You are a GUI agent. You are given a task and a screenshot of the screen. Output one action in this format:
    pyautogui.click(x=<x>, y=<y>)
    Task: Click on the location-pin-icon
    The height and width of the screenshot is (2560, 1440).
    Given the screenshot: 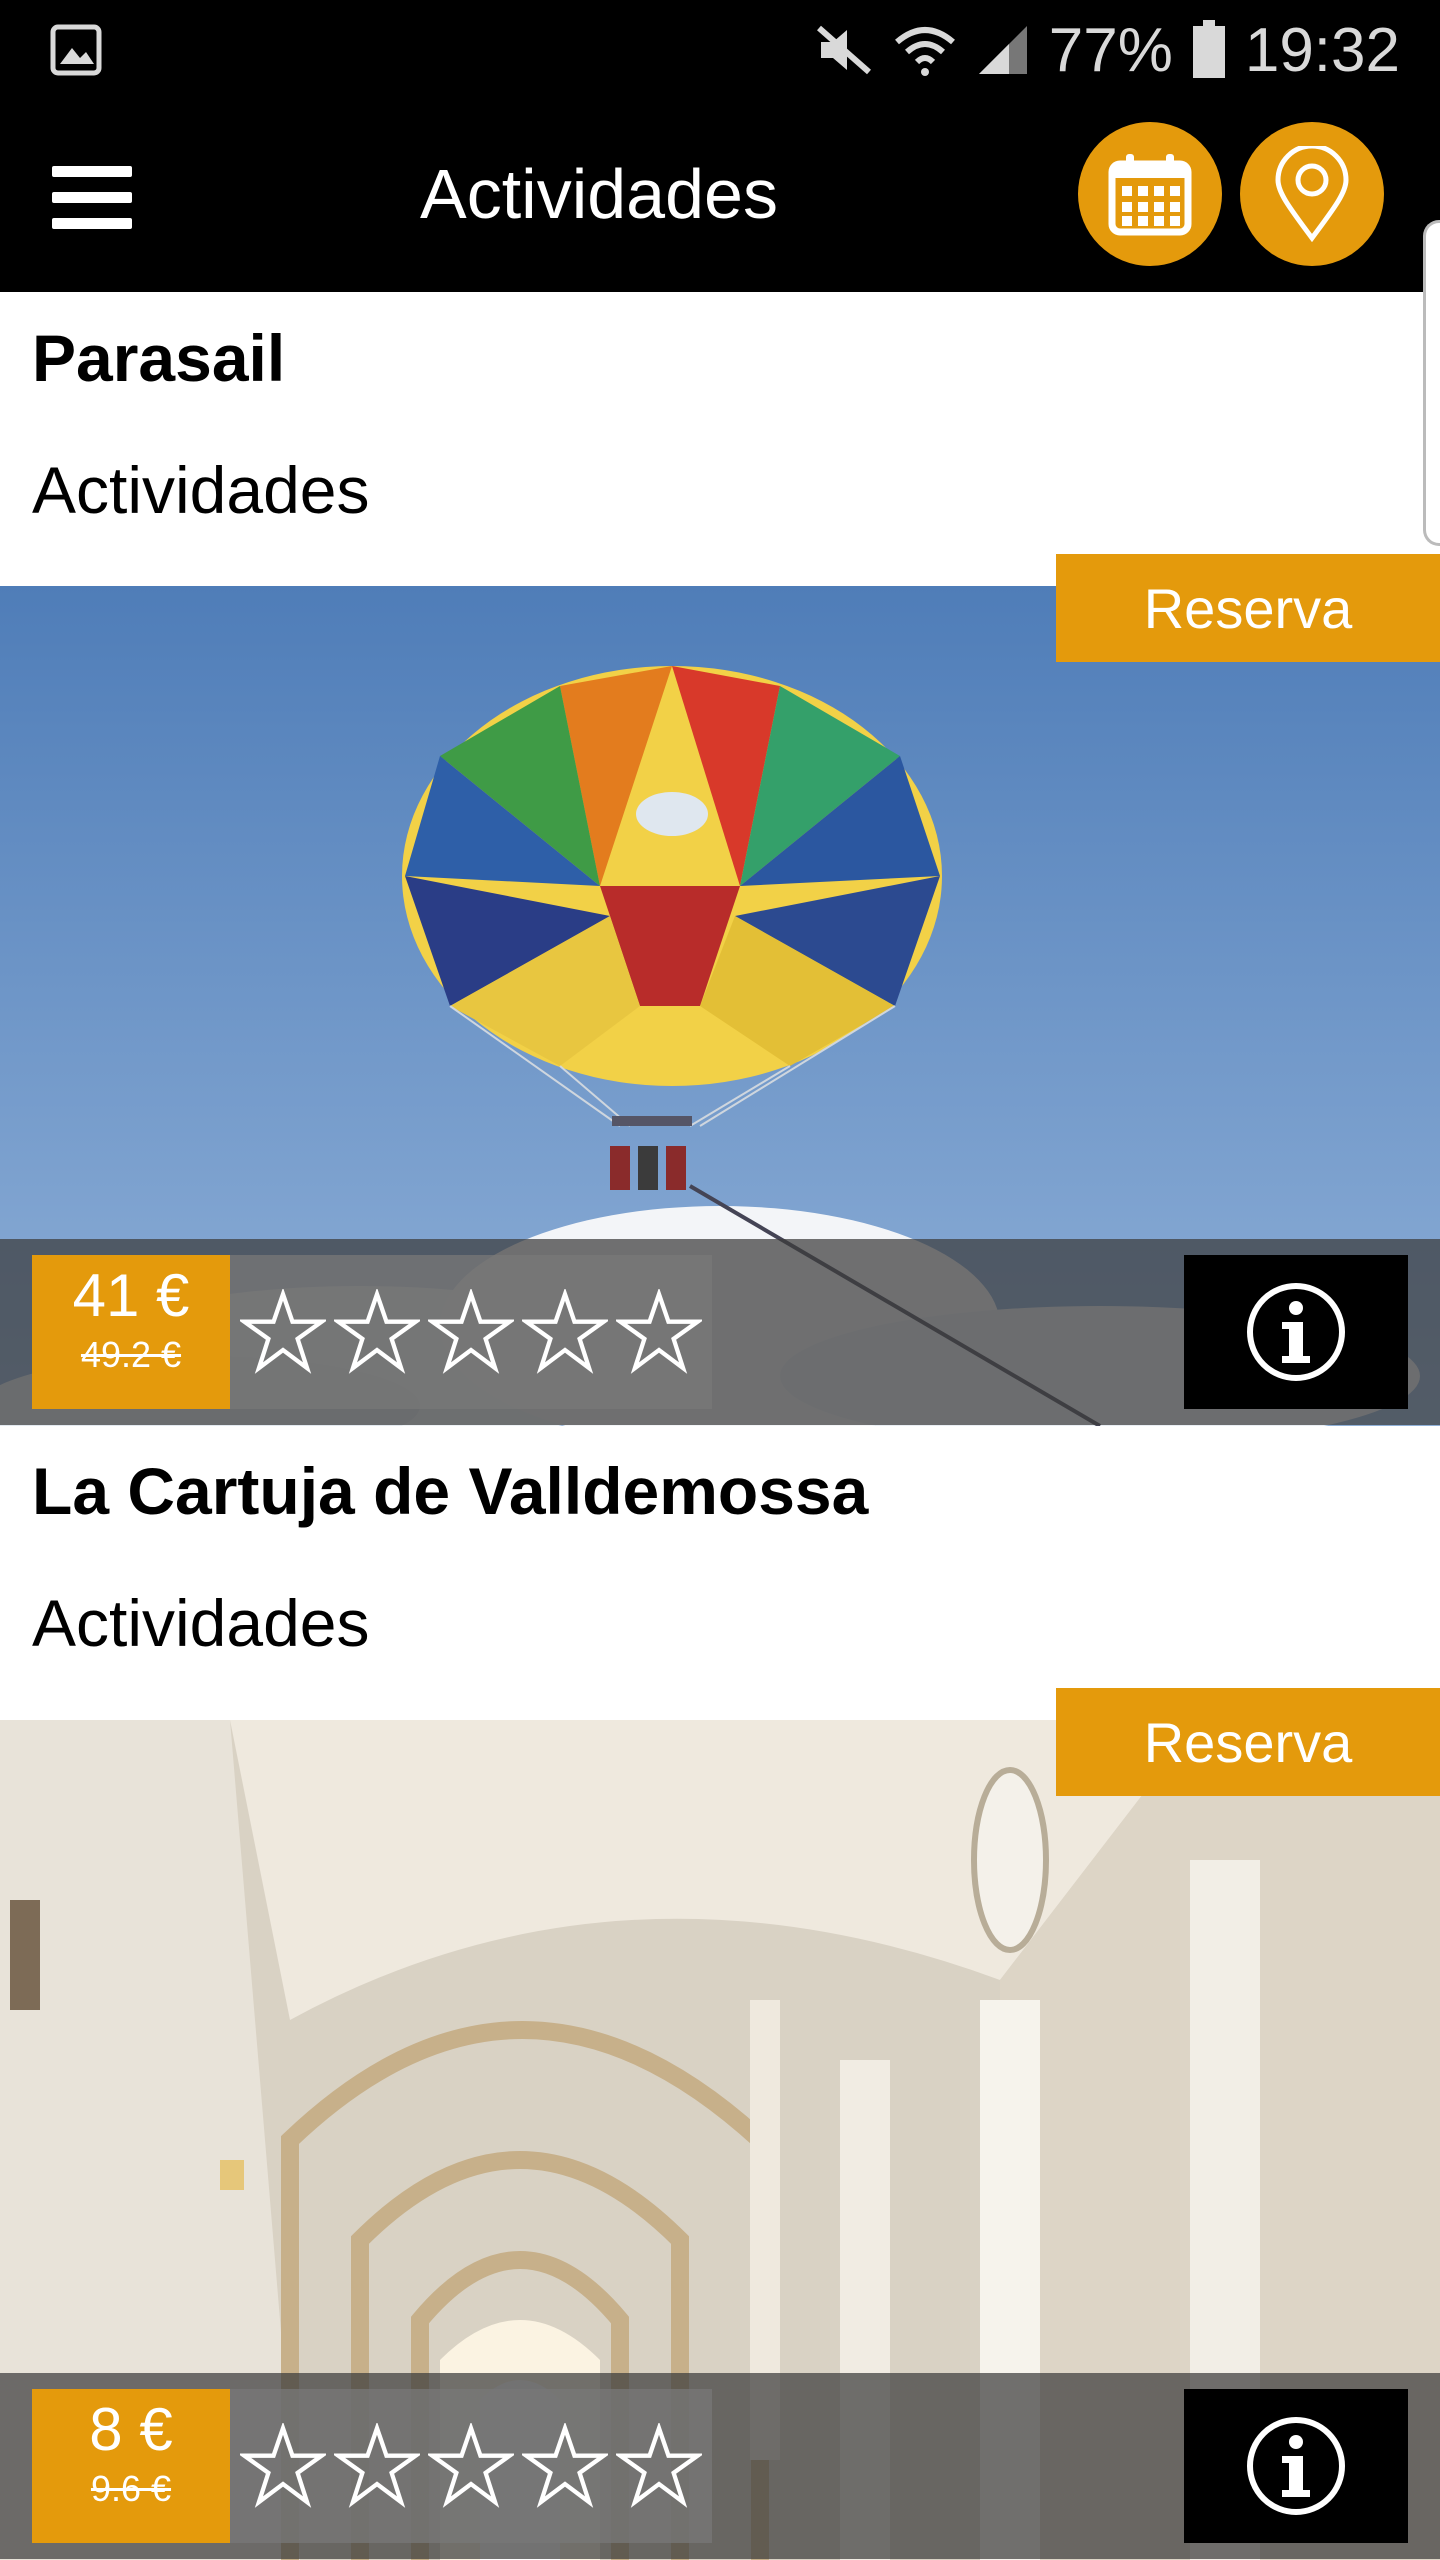 What is the action you would take?
    pyautogui.click(x=1312, y=194)
    